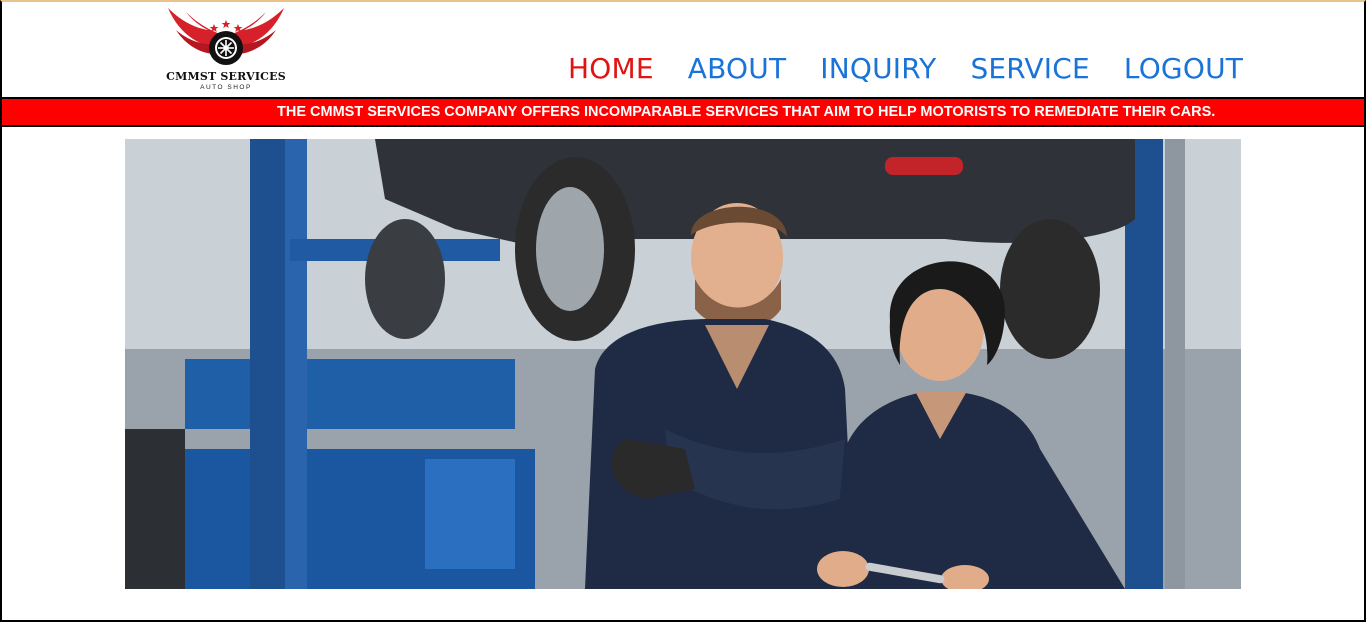 Image resolution: width=1366 pixels, height=622 pixels. Describe the element at coordinates (1029, 72) in the screenshot. I see `nav-service: SERVICE` at that location.